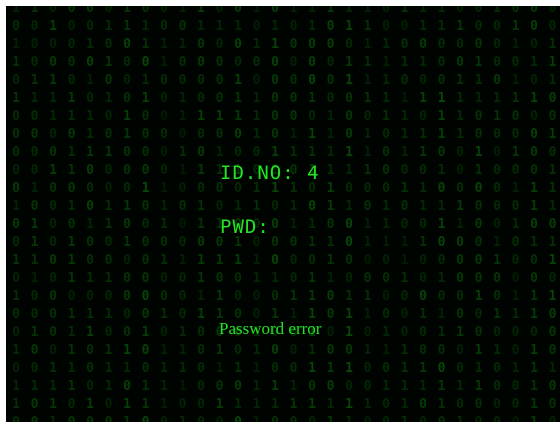 This screenshot has height=422, width=560. Describe the element at coordinates (164, 214) in the screenshot. I see `rain-column: 001100000011101001011110` at that location.